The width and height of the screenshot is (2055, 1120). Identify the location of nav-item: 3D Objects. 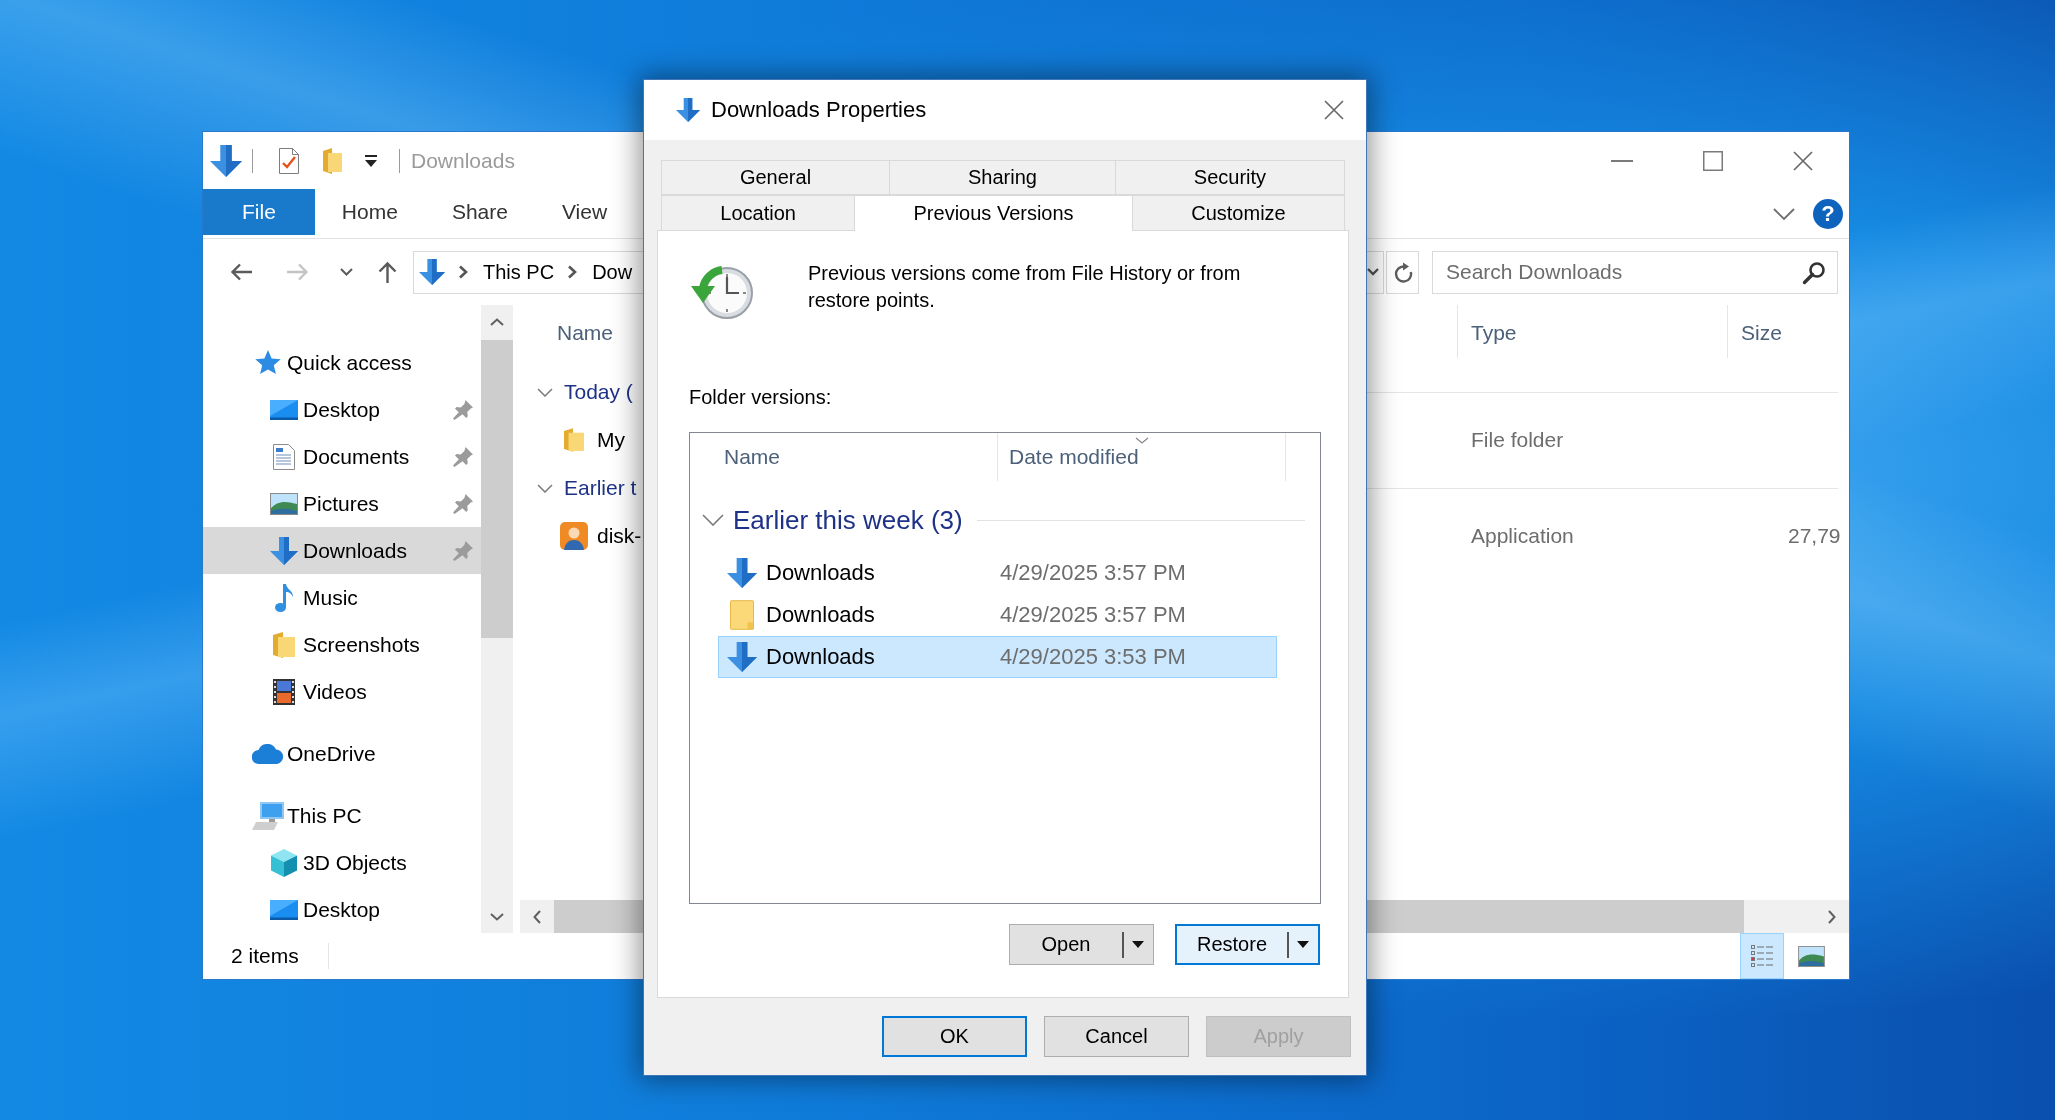
(342, 862).